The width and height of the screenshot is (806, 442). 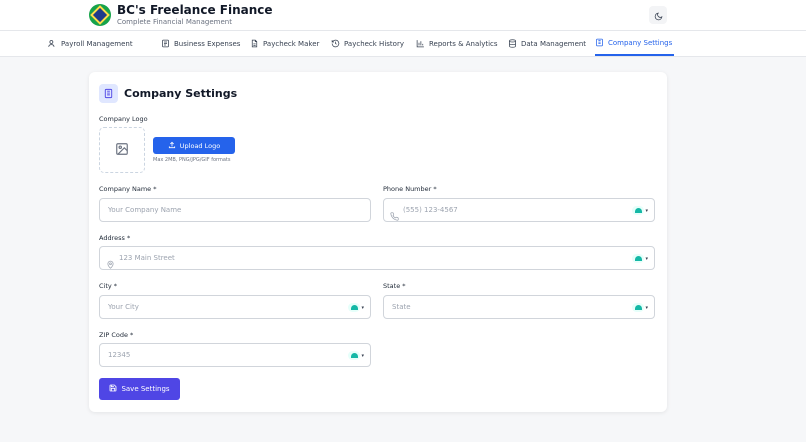 What do you see at coordinates (512, 43) in the screenshot?
I see `database-icon` at bounding box center [512, 43].